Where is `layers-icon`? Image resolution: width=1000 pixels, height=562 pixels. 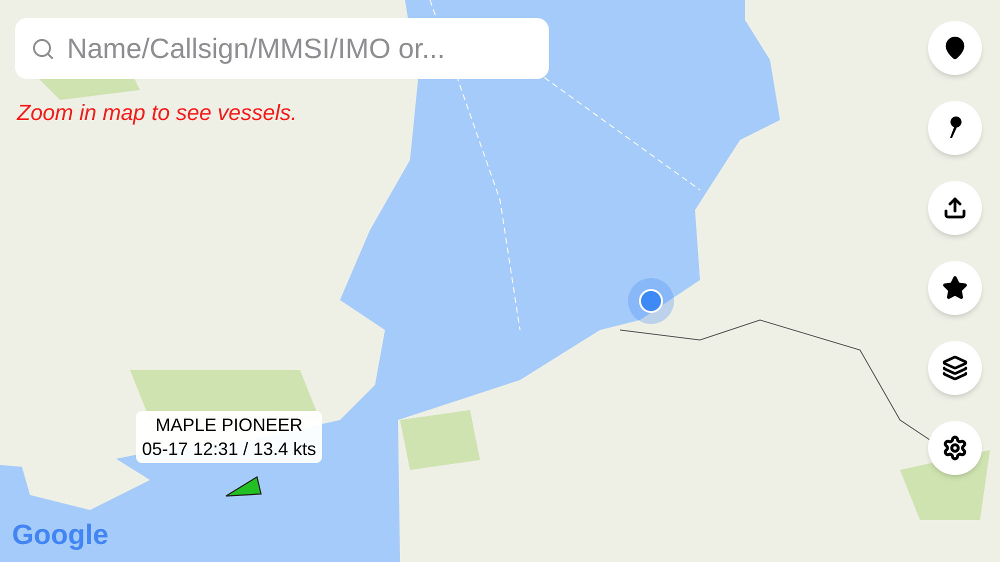 layers-icon is located at coordinates (955, 368).